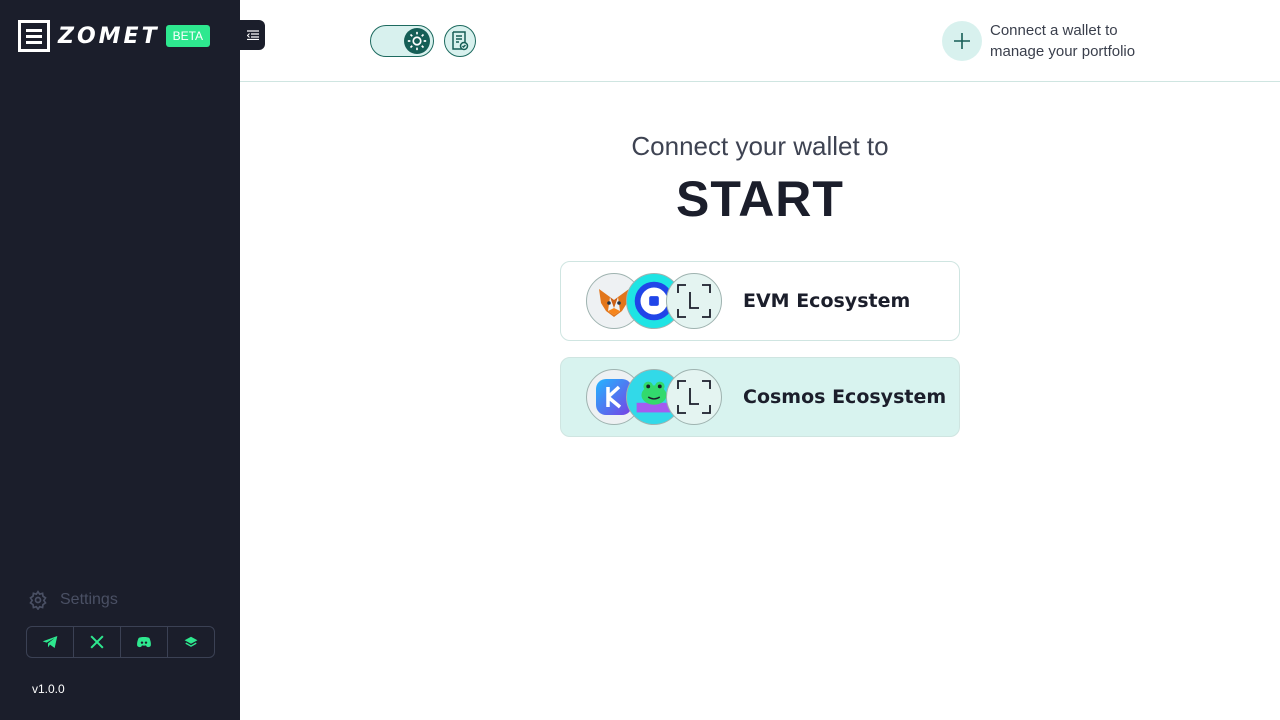  What do you see at coordinates (760, 199) in the screenshot?
I see `headline-title: START` at bounding box center [760, 199].